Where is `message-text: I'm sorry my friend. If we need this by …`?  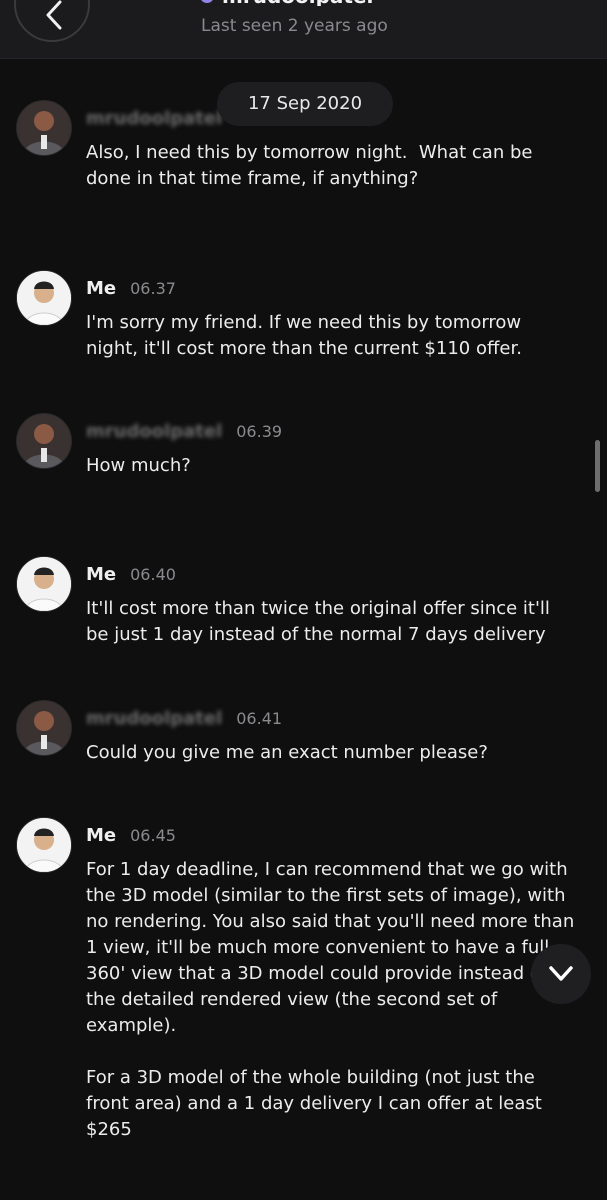
message-text: I'm sorry my friend. If we need this by … is located at coordinates (306, 335).